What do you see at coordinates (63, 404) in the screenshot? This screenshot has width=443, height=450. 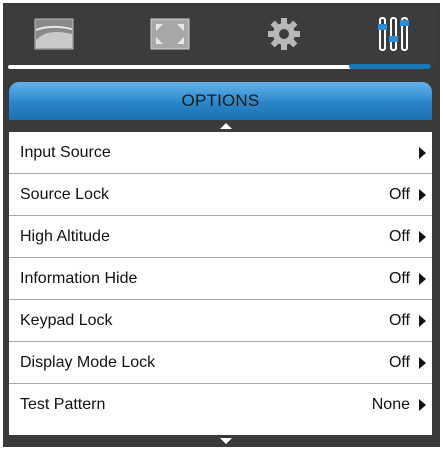 I see `menu-item-label: Test Pattern` at bounding box center [63, 404].